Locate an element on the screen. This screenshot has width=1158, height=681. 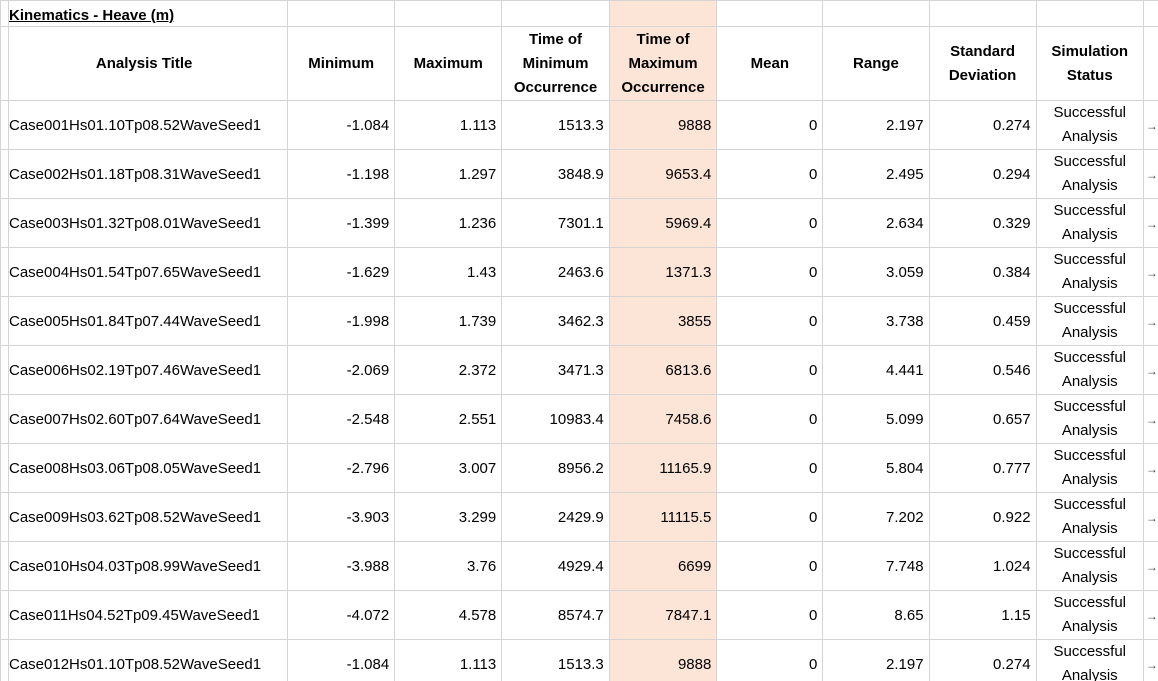
cell-std-dev: 0.294 is located at coordinates (982, 174).